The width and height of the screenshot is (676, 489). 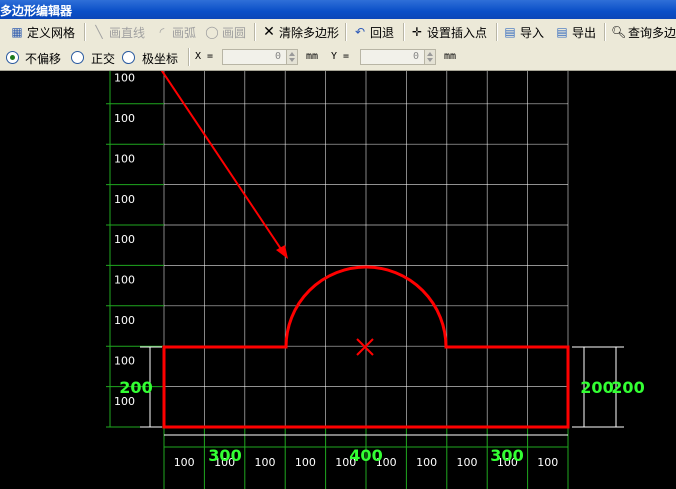 What do you see at coordinates (17, 32) in the screenshot?
I see `grid-icon: ▦` at bounding box center [17, 32].